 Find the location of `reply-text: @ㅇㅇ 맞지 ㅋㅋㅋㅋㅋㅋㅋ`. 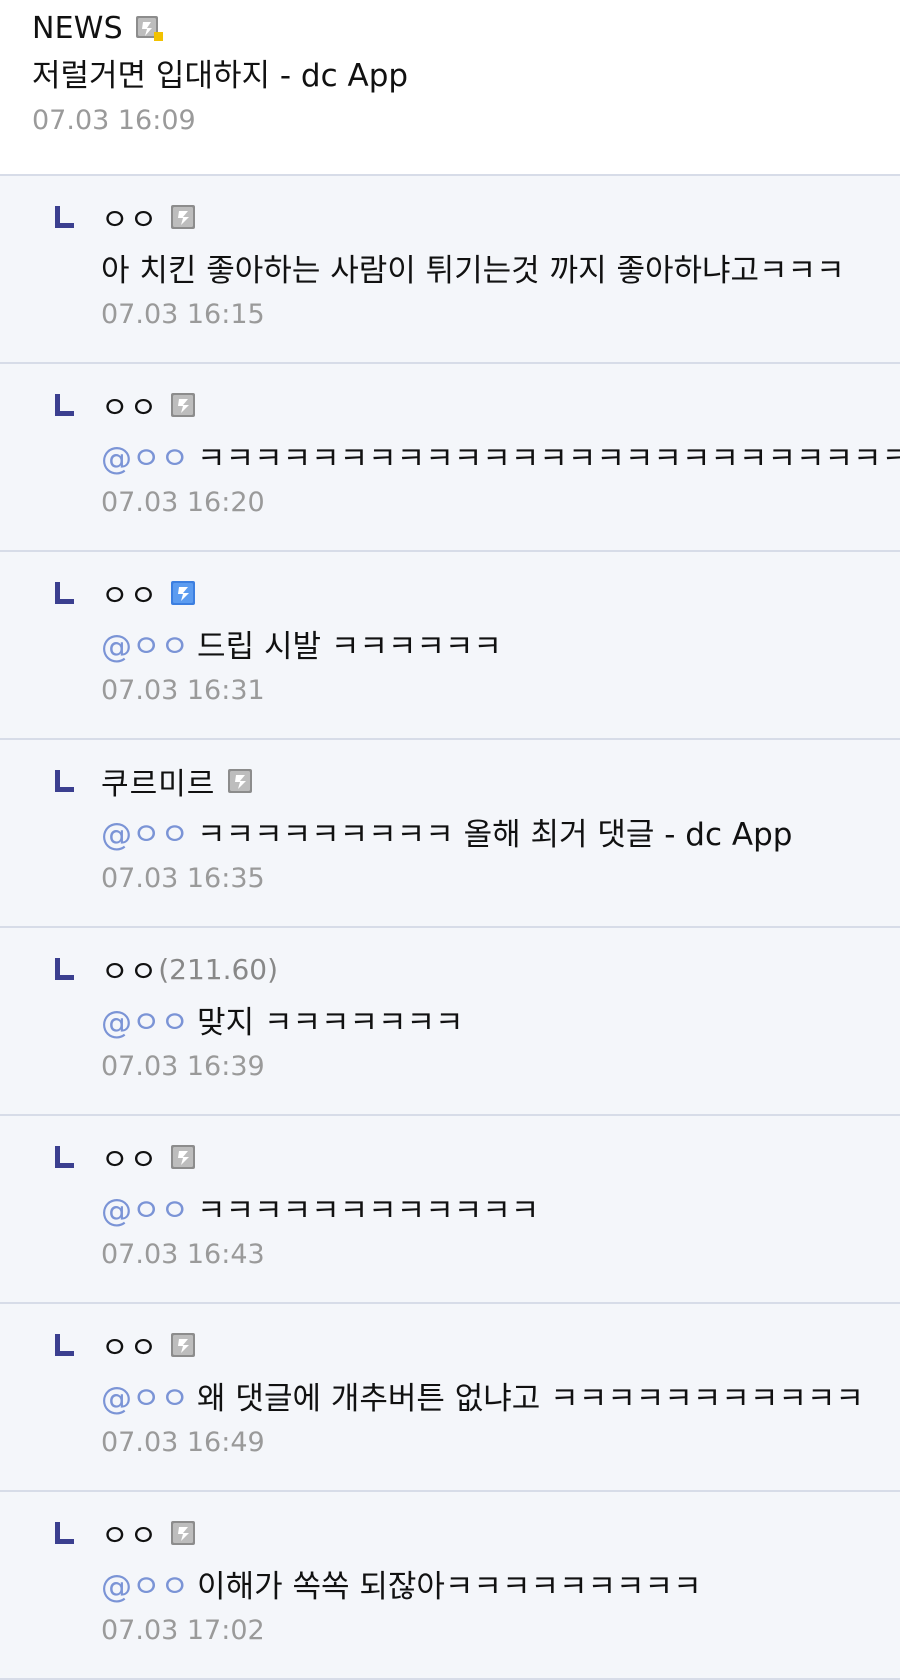

reply-text: @ㅇㅇ 맞지 ㅋㅋㅋㅋㅋㅋㅋ is located at coordinates (500, 1023).